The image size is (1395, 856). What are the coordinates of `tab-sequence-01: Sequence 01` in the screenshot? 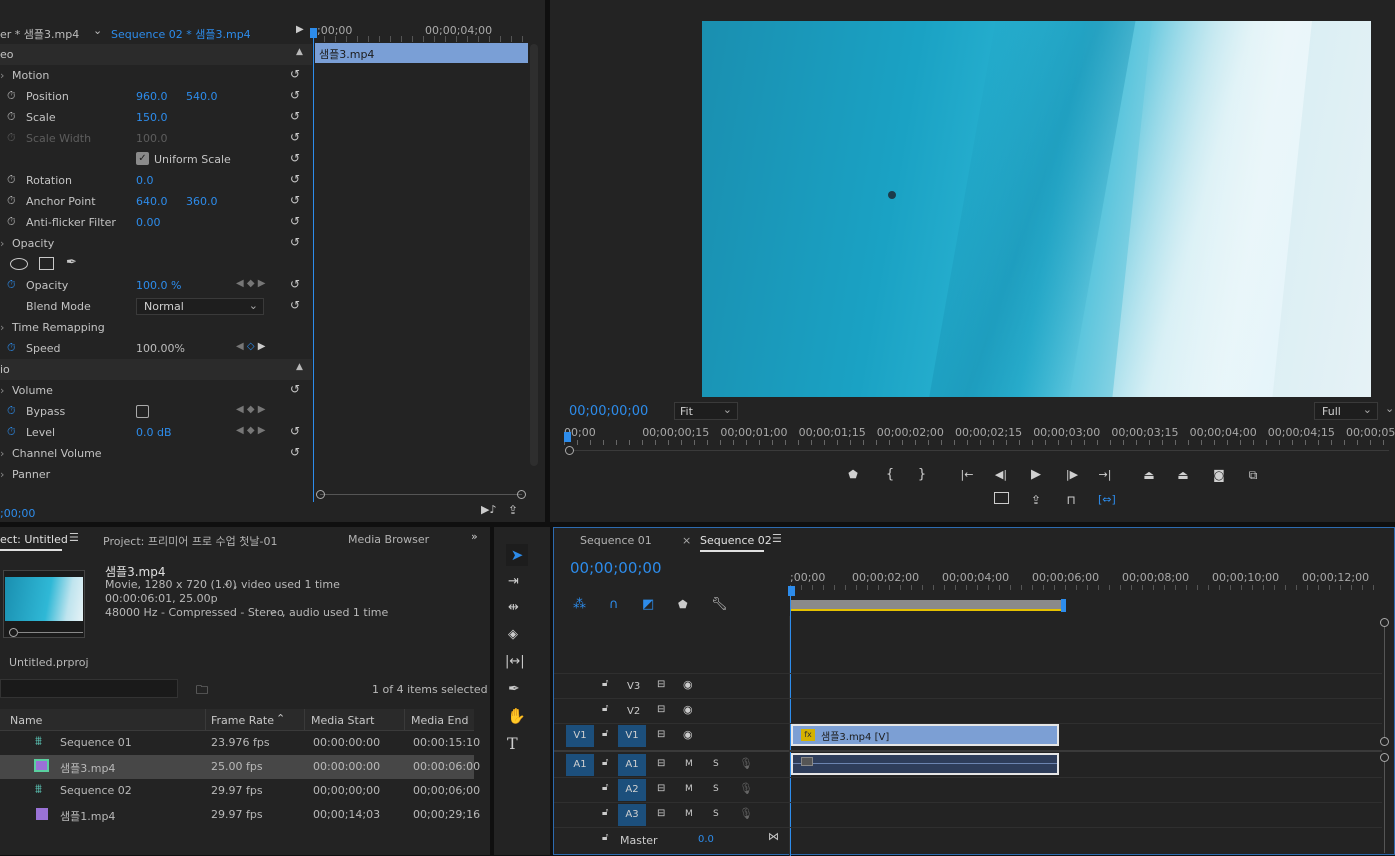 It's located at (616, 540).